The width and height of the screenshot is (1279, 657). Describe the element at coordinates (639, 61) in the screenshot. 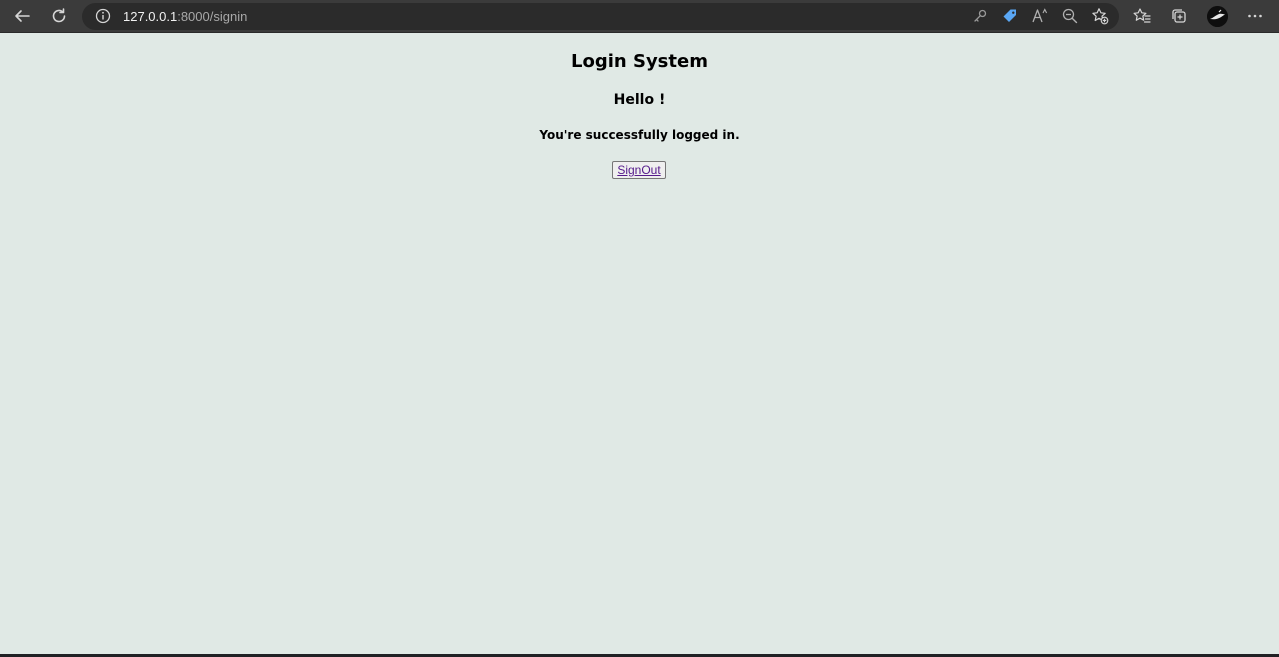

I see `page-title: Login System` at that location.